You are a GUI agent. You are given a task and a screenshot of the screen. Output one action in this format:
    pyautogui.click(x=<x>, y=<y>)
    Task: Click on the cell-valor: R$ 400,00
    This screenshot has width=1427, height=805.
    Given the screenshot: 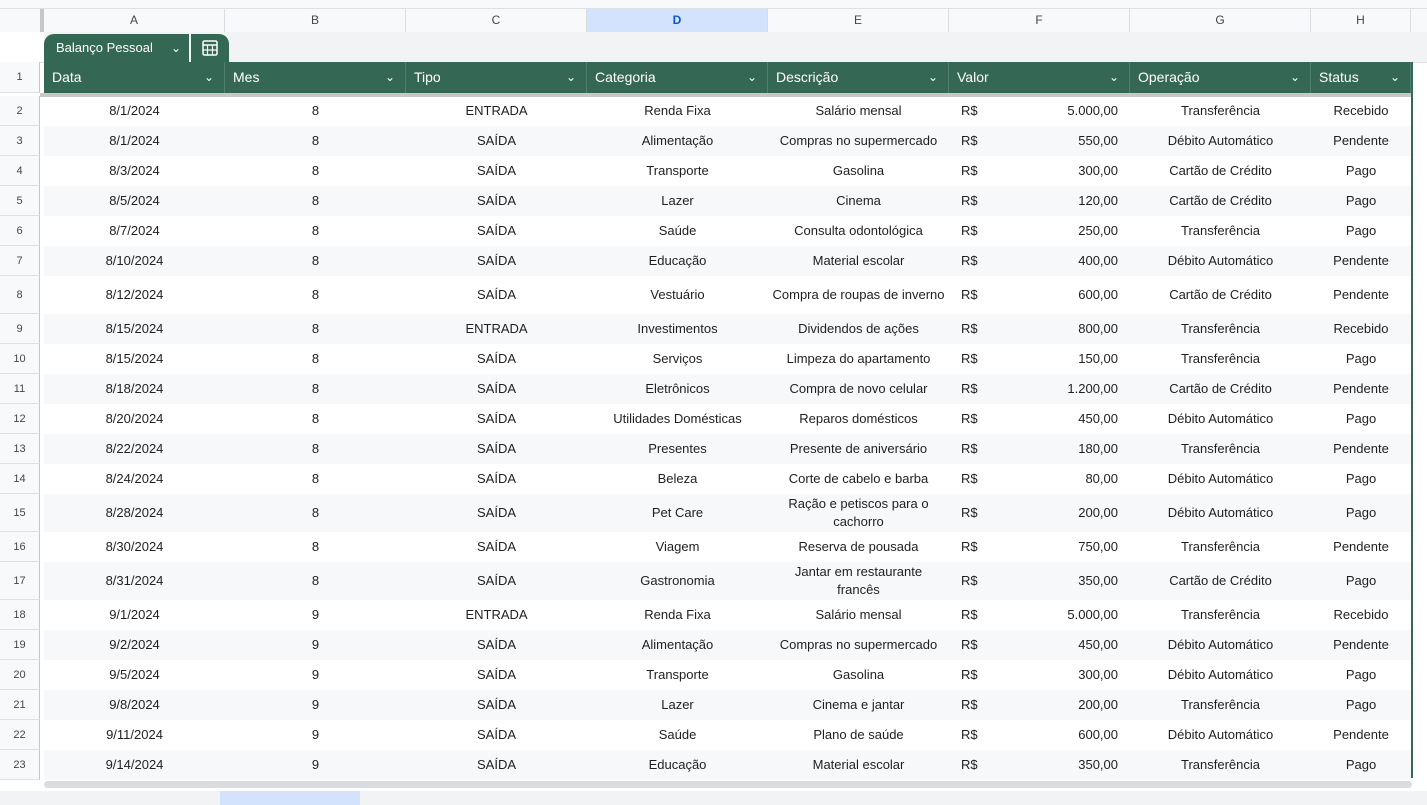 What is the action you would take?
    pyautogui.click(x=1039, y=261)
    